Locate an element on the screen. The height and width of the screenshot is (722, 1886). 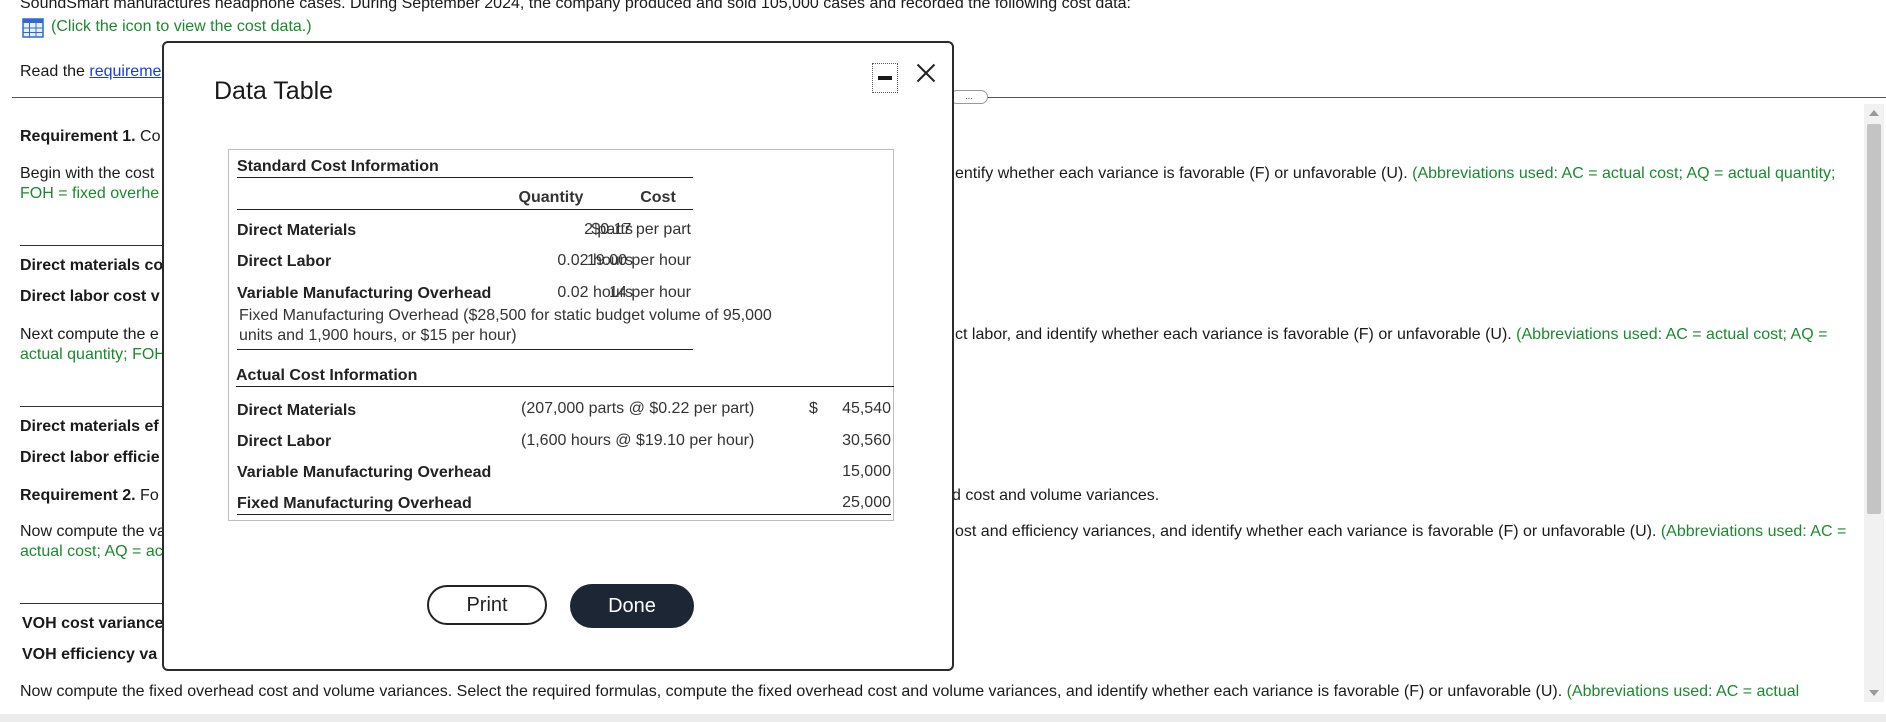
std-row-cost: $0.17 per part is located at coordinates (641, 229).